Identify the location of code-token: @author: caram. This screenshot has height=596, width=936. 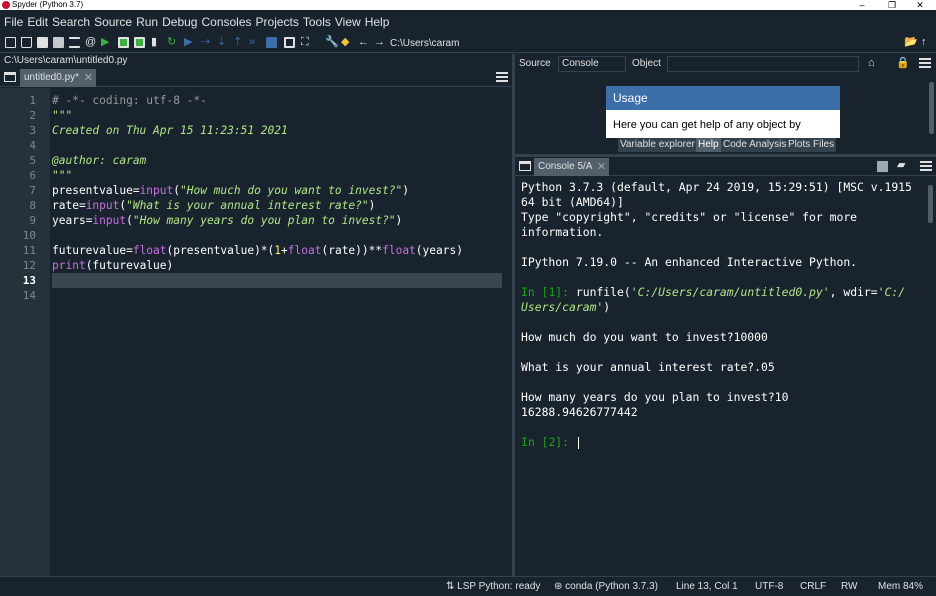
(99, 160).